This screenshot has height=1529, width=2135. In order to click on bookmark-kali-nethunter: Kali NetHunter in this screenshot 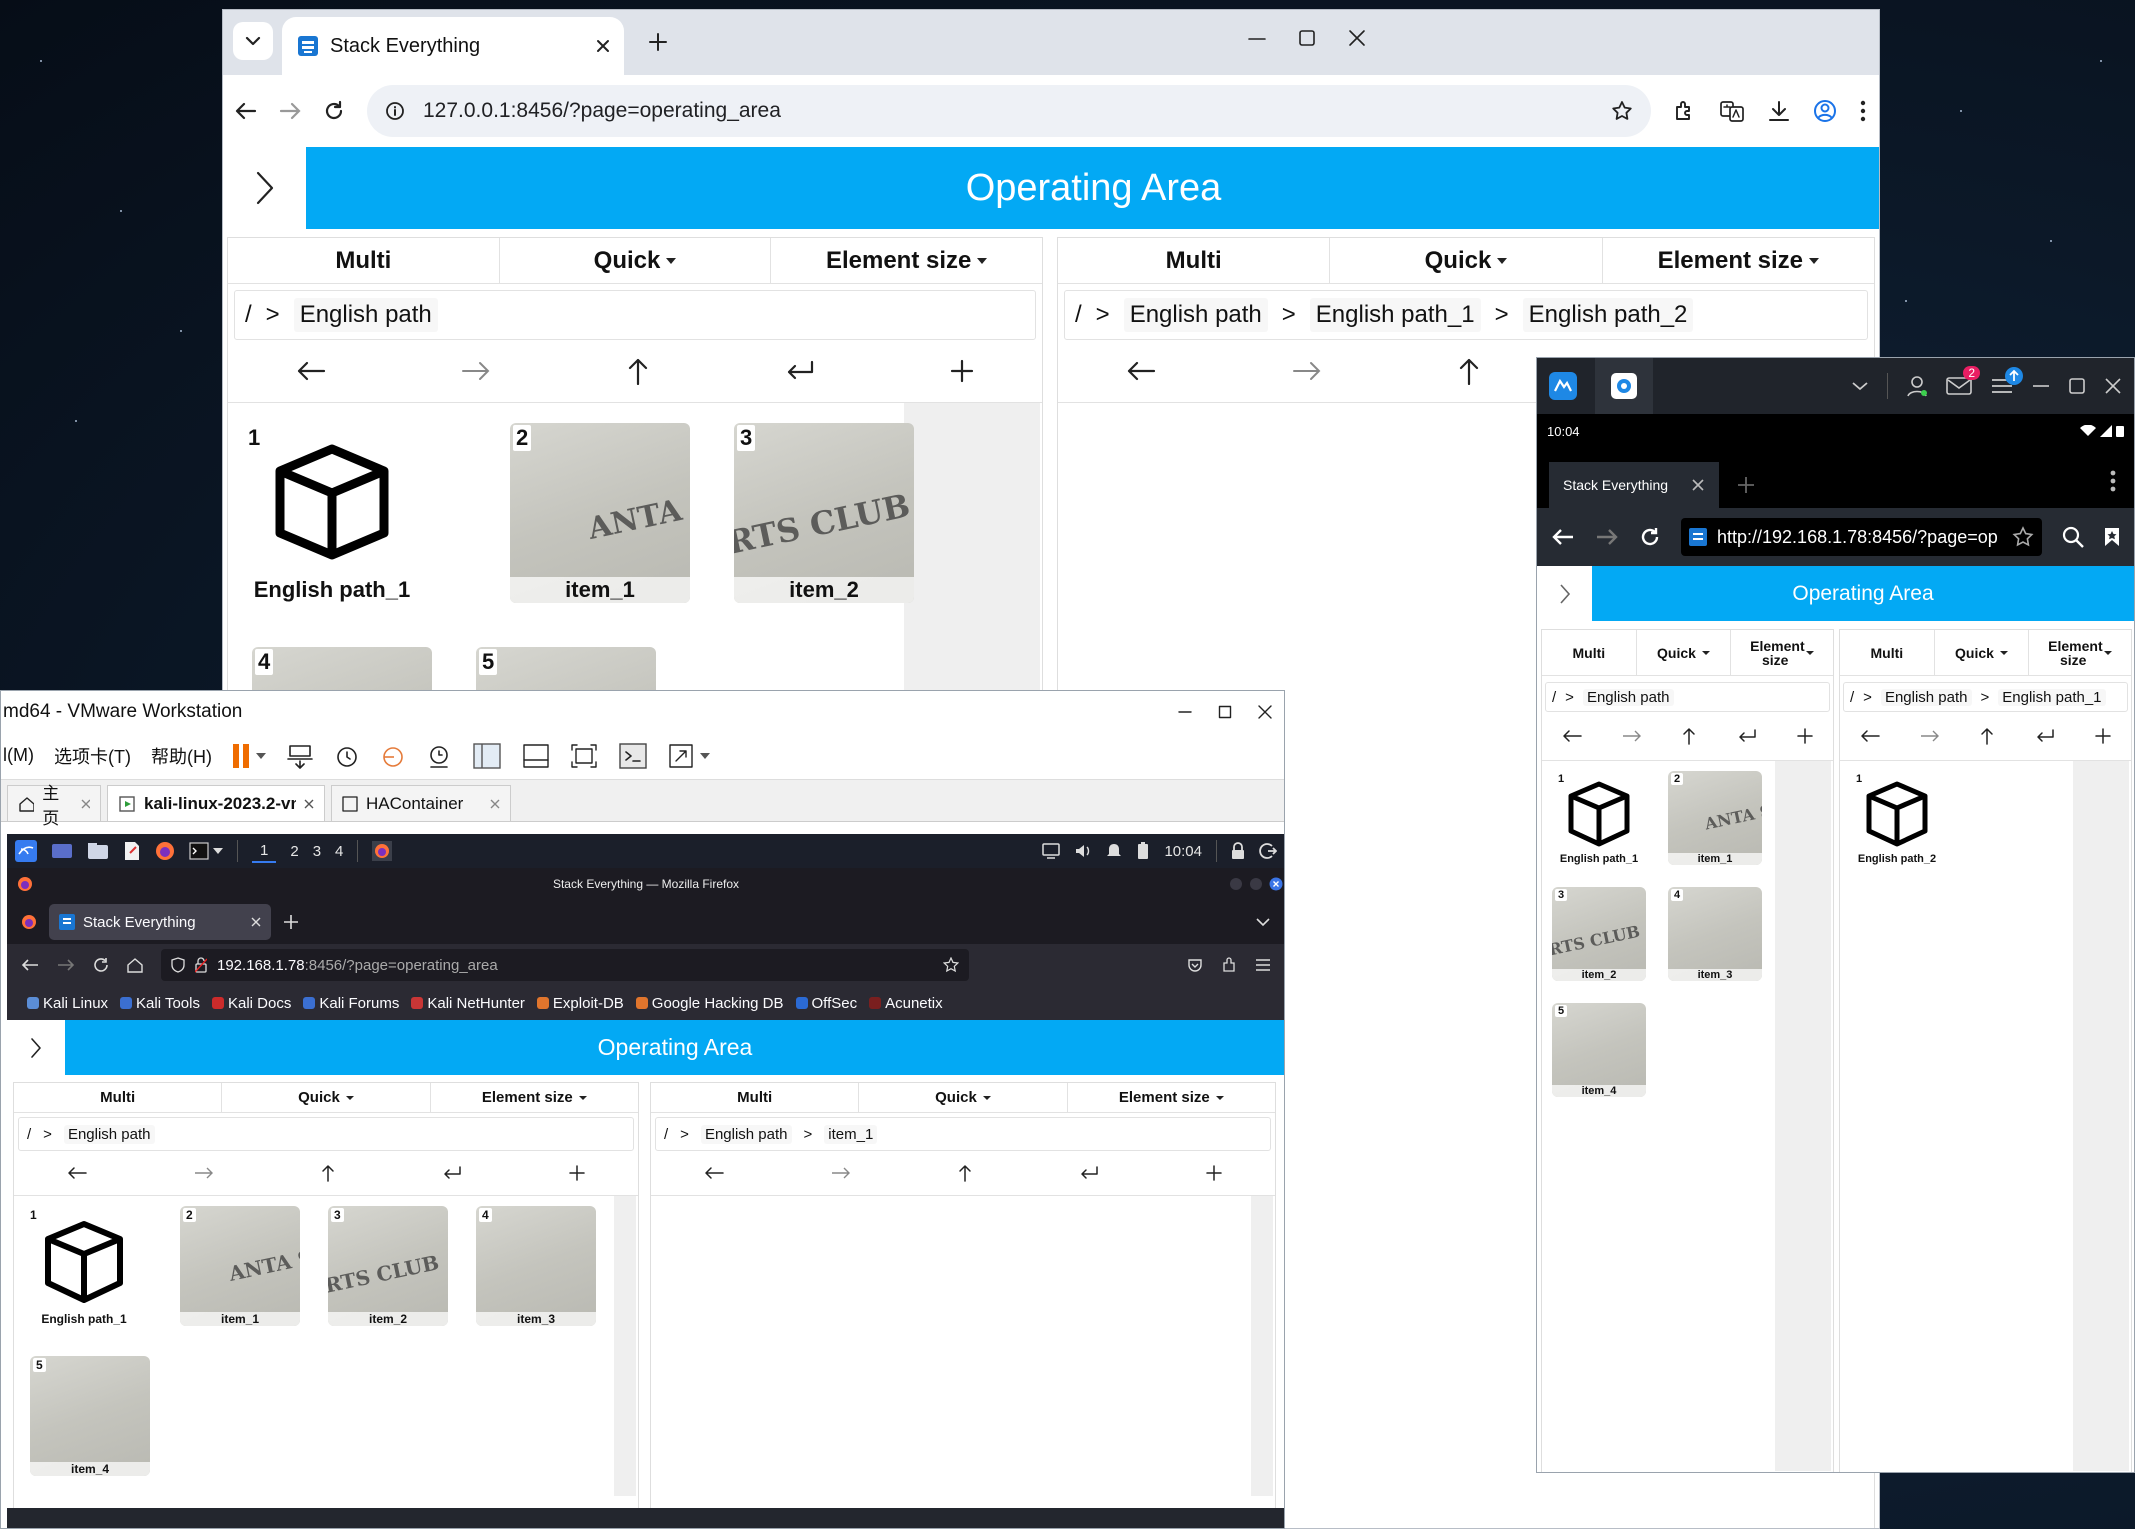, I will do `click(468, 1003)`.